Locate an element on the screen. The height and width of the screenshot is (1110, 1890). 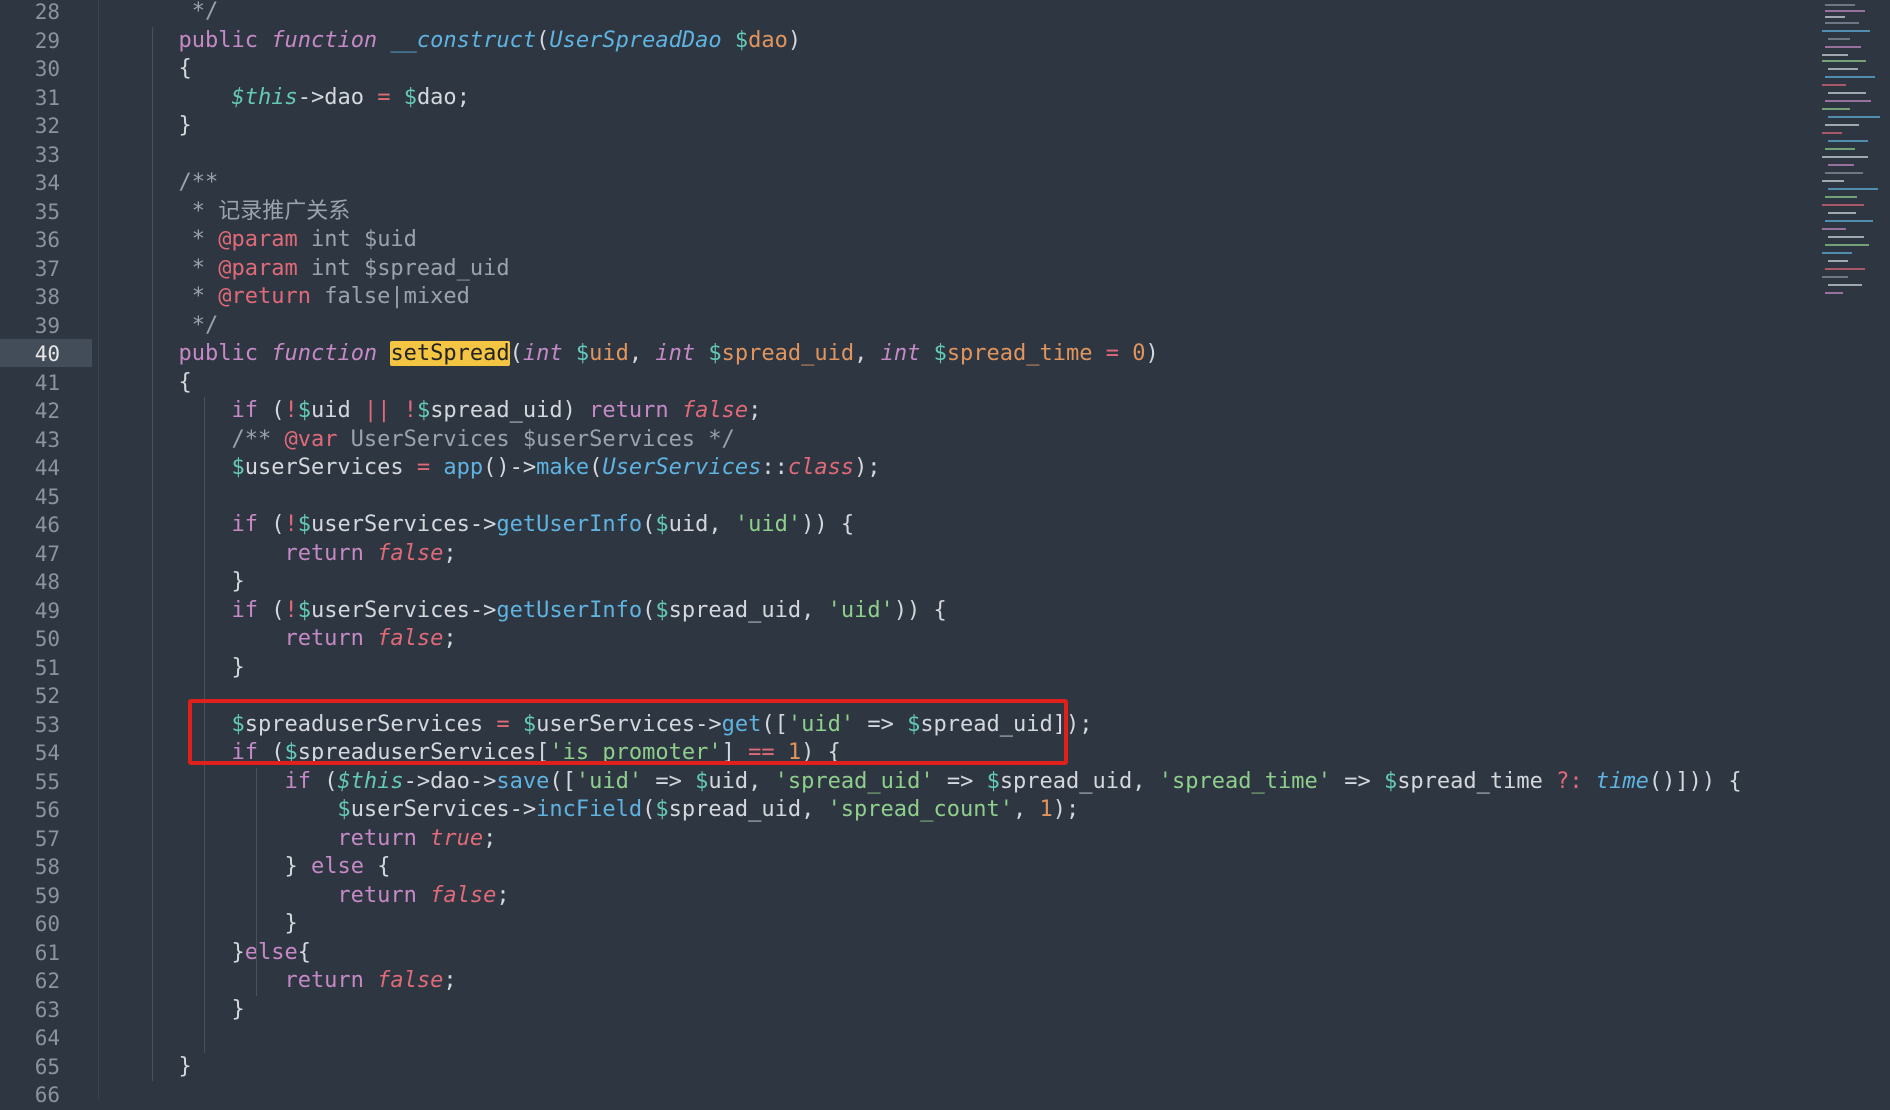
code-token: = is located at coordinates (390, 97).